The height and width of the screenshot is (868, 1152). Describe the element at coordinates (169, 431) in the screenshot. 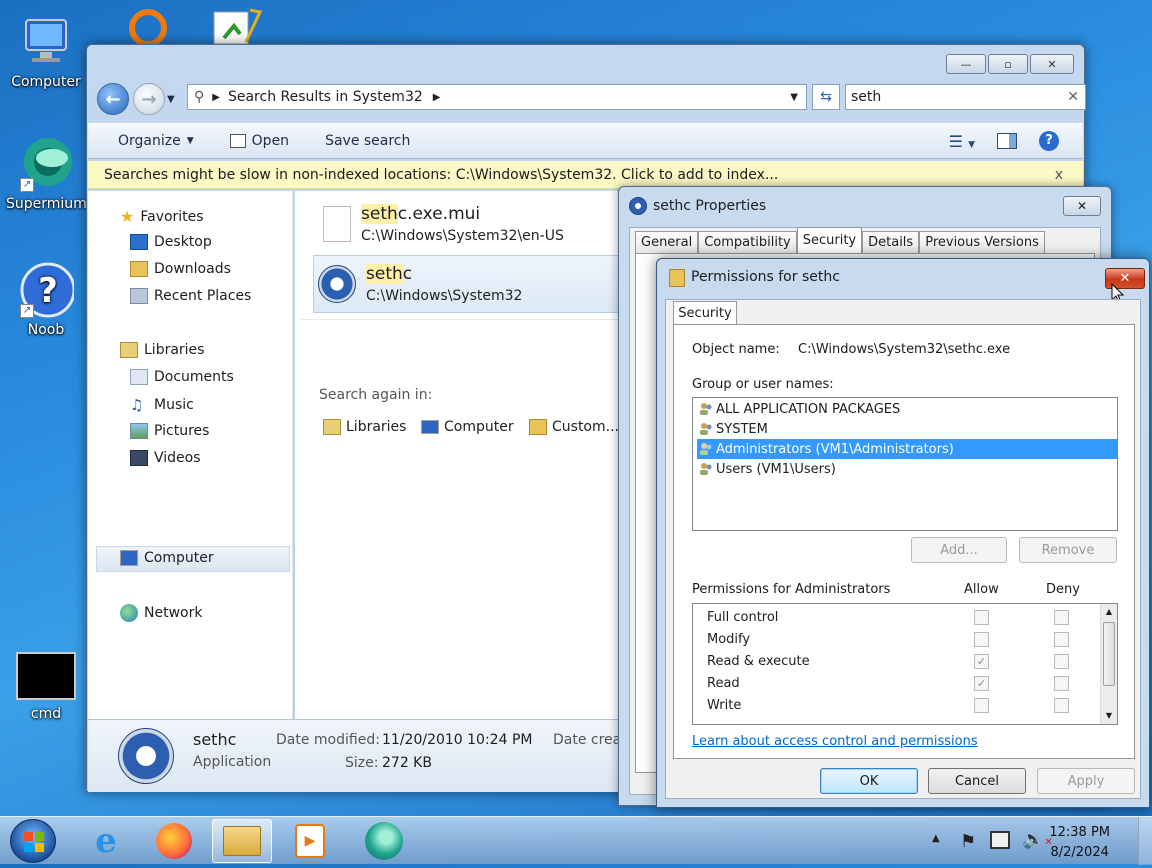

I see `nav-pictures: Pictures` at that location.